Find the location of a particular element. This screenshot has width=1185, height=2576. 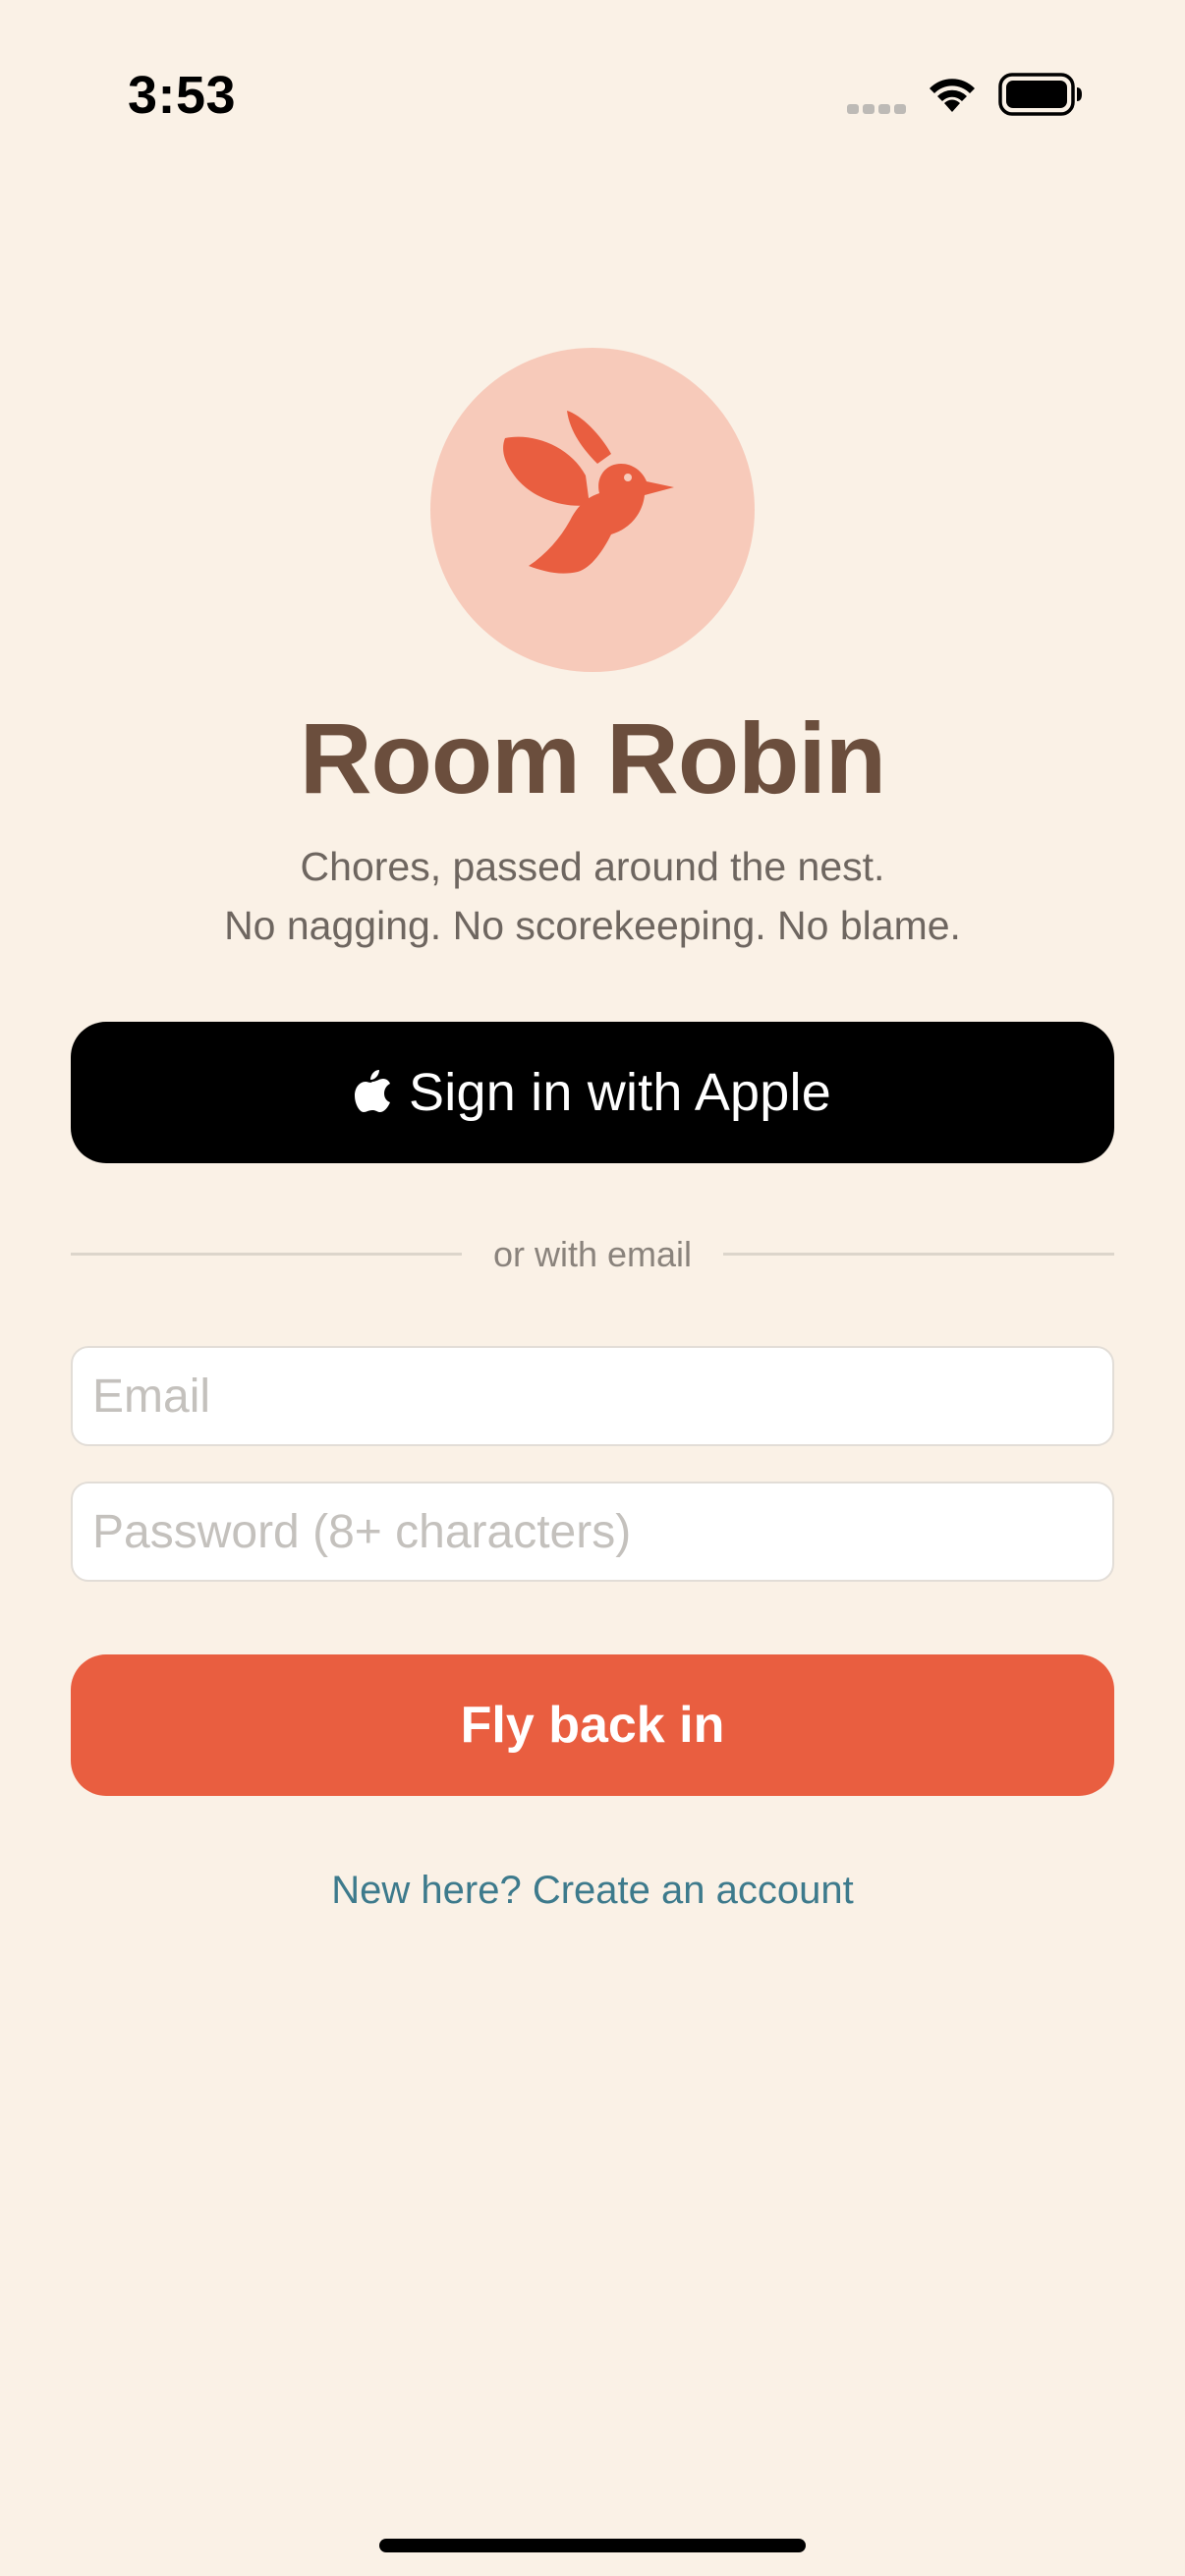

fly-back-in-button: Fly back in is located at coordinates (592, 1725).